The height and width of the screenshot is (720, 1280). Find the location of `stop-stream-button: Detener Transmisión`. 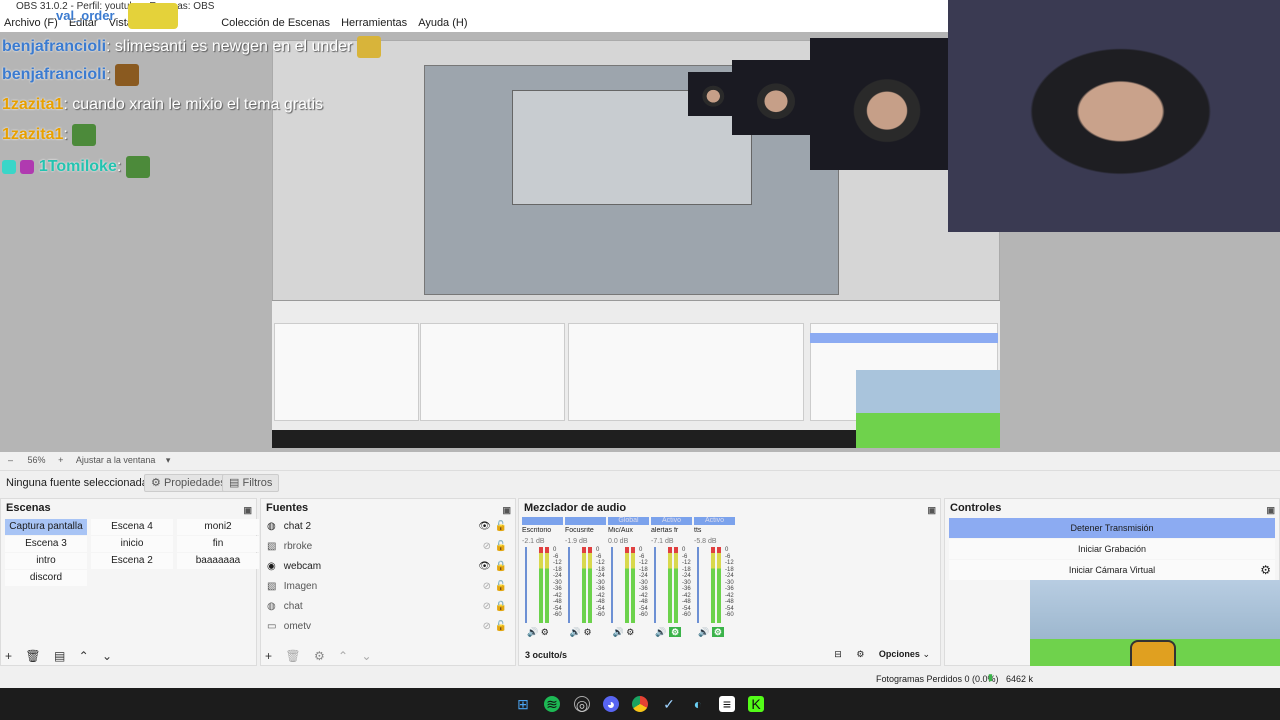

stop-stream-button: Detener Transmisión is located at coordinates (1112, 528).